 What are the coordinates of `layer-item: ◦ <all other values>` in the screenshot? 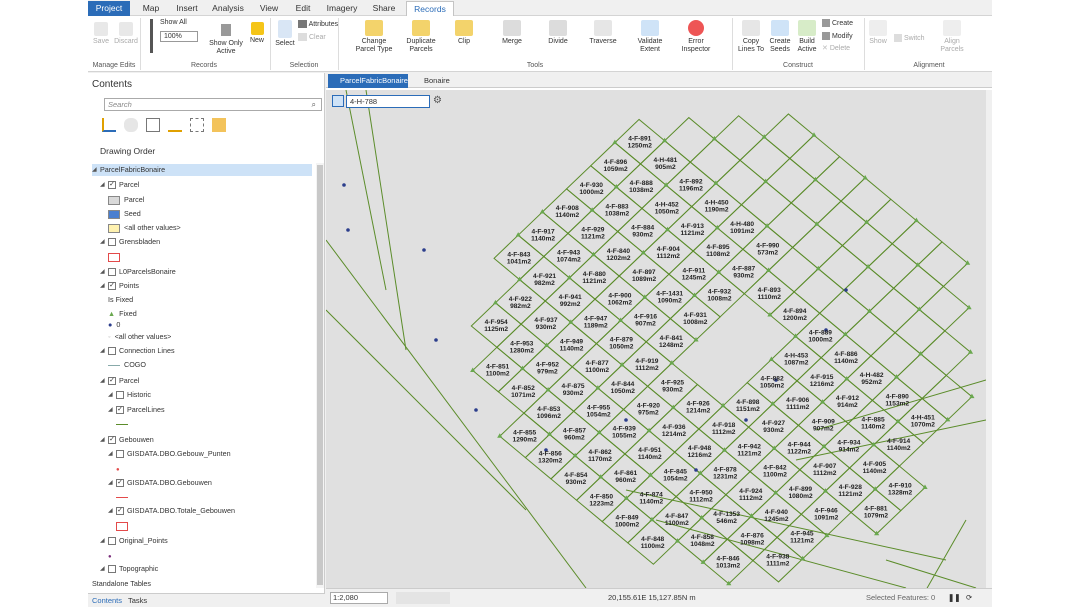 It's located at (139, 337).